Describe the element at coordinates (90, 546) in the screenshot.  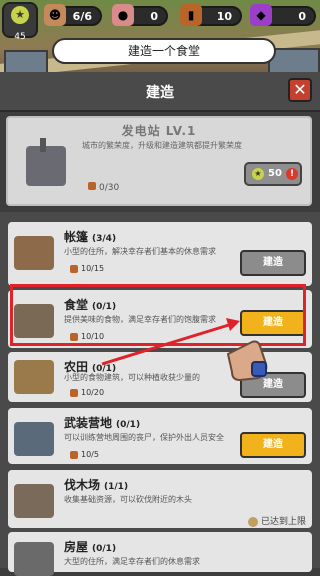
I see `item-name: 房屋 (0/1)` at that location.